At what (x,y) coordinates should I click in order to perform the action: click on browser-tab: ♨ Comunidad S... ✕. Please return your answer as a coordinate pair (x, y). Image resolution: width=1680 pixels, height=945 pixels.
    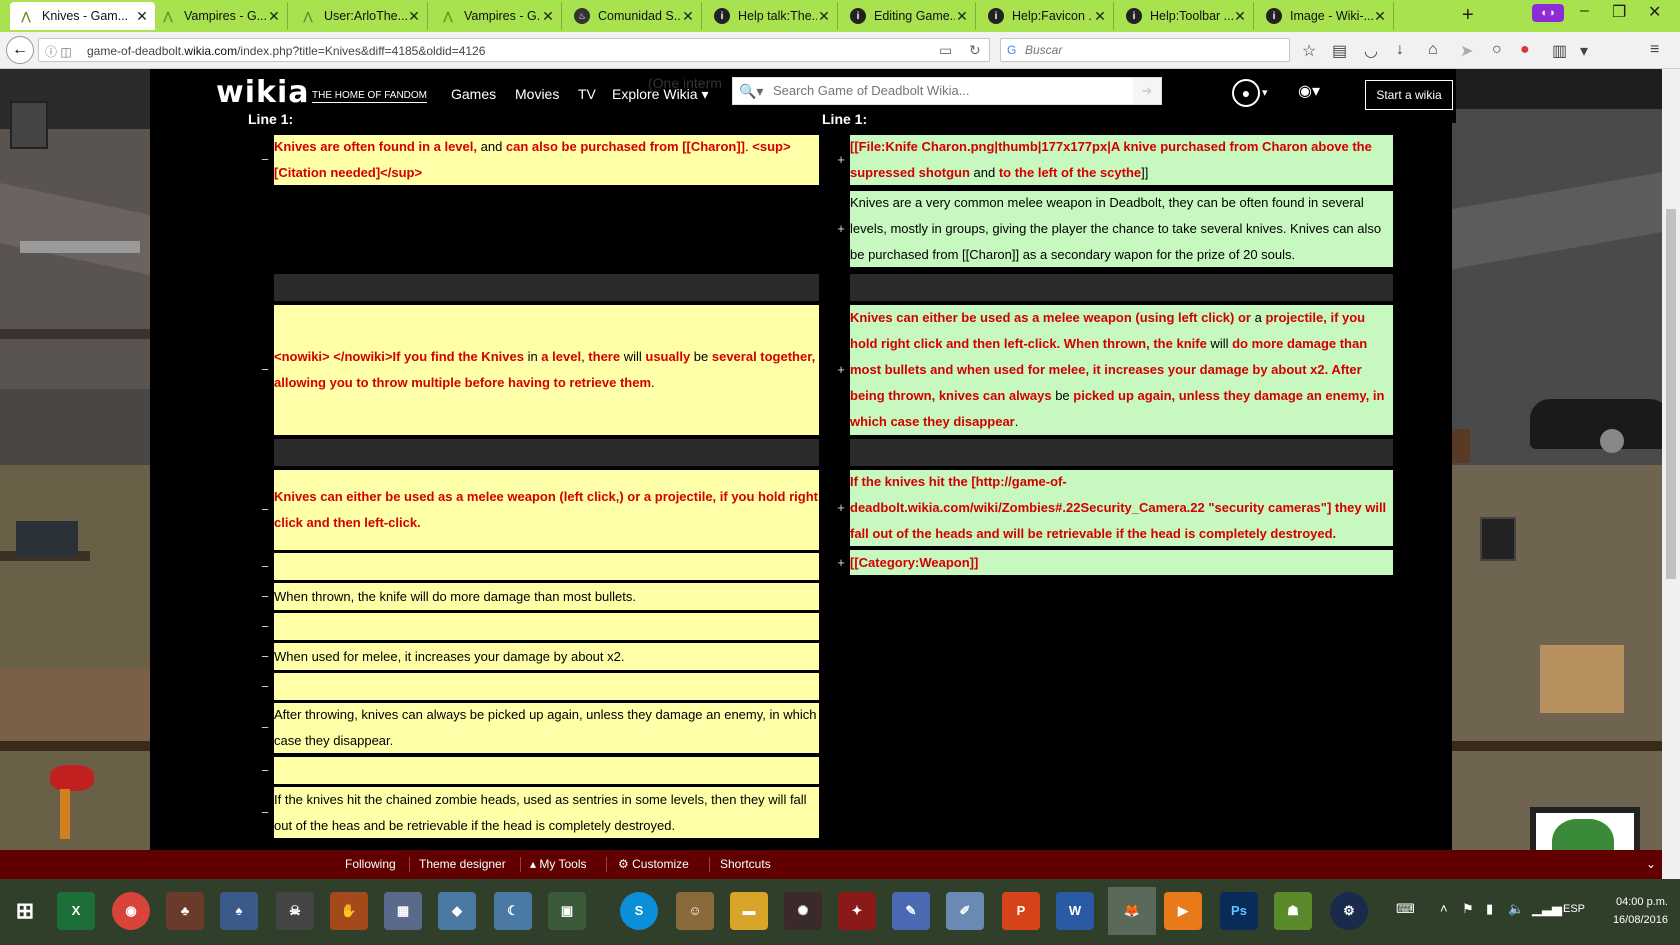
    Looking at the image, I should click on (634, 16).